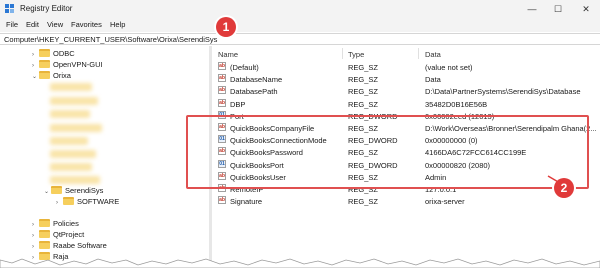 Image resolution: width=600 pixels, height=268 pixels. What do you see at coordinates (226, 27) in the screenshot?
I see `callout-1: 1` at bounding box center [226, 27].